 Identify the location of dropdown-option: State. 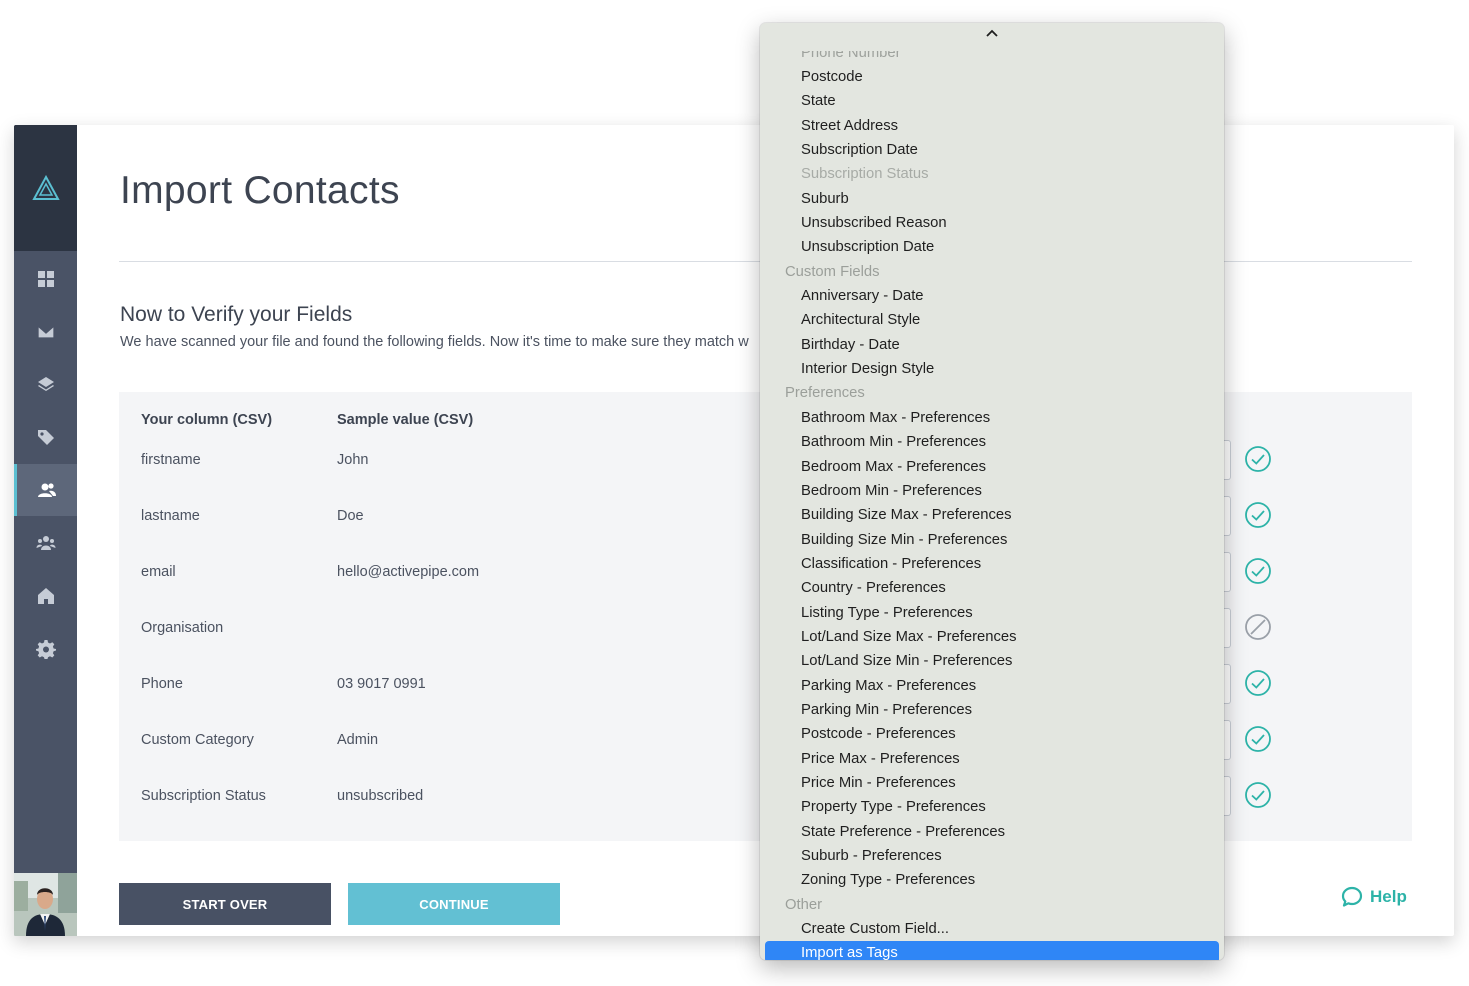
(992, 101).